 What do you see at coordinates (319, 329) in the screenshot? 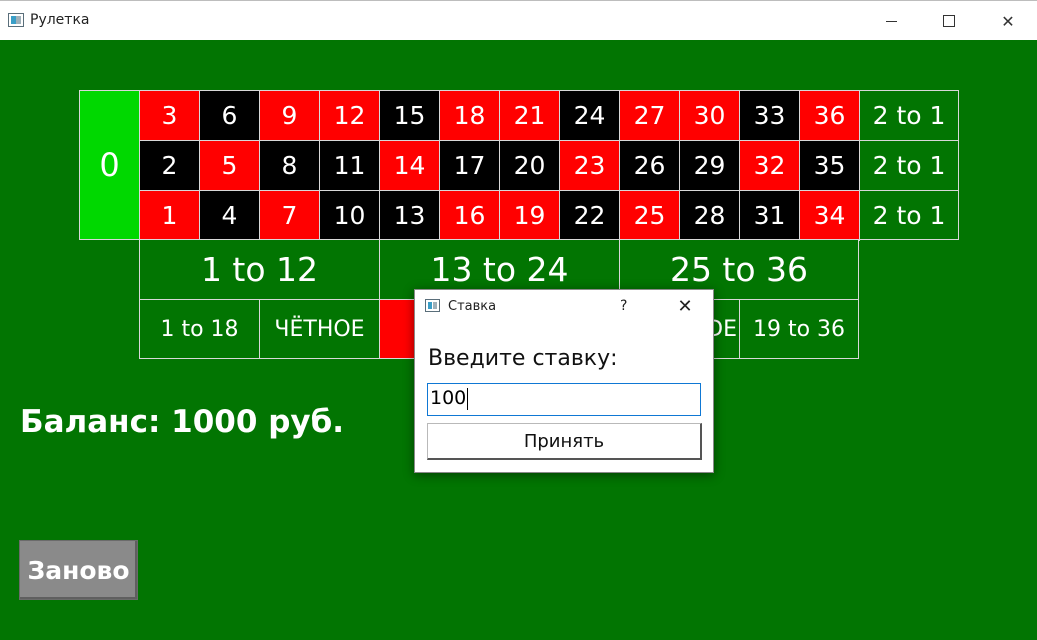
I see `bet-even: ЧЁТНОЕ` at bounding box center [319, 329].